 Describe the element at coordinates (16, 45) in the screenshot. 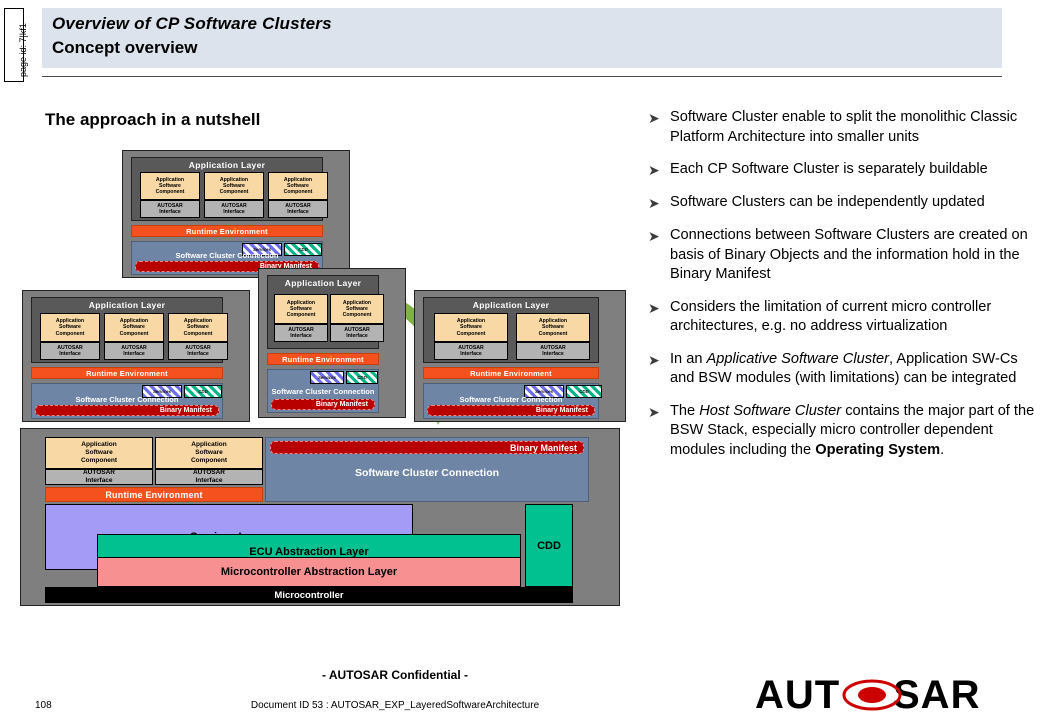

I see `page-id-tab: page id: 7|kf1` at that location.